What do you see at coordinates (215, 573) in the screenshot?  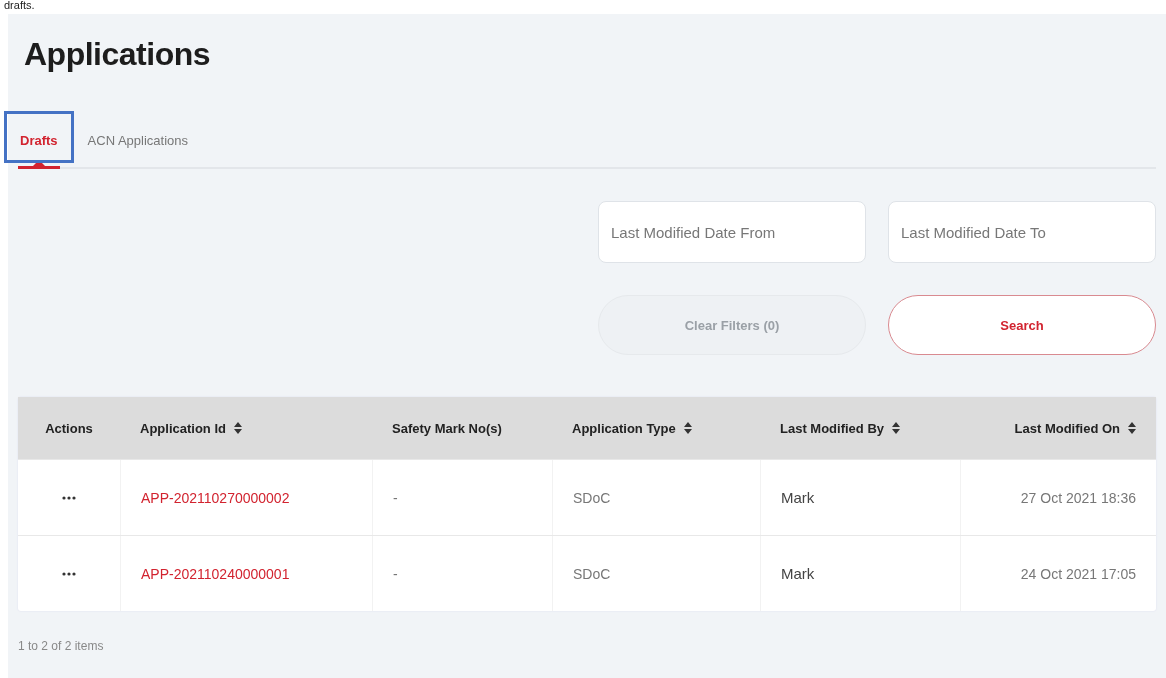 I see `application-id-link: APP-202110240000001` at bounding box center [215, 573].